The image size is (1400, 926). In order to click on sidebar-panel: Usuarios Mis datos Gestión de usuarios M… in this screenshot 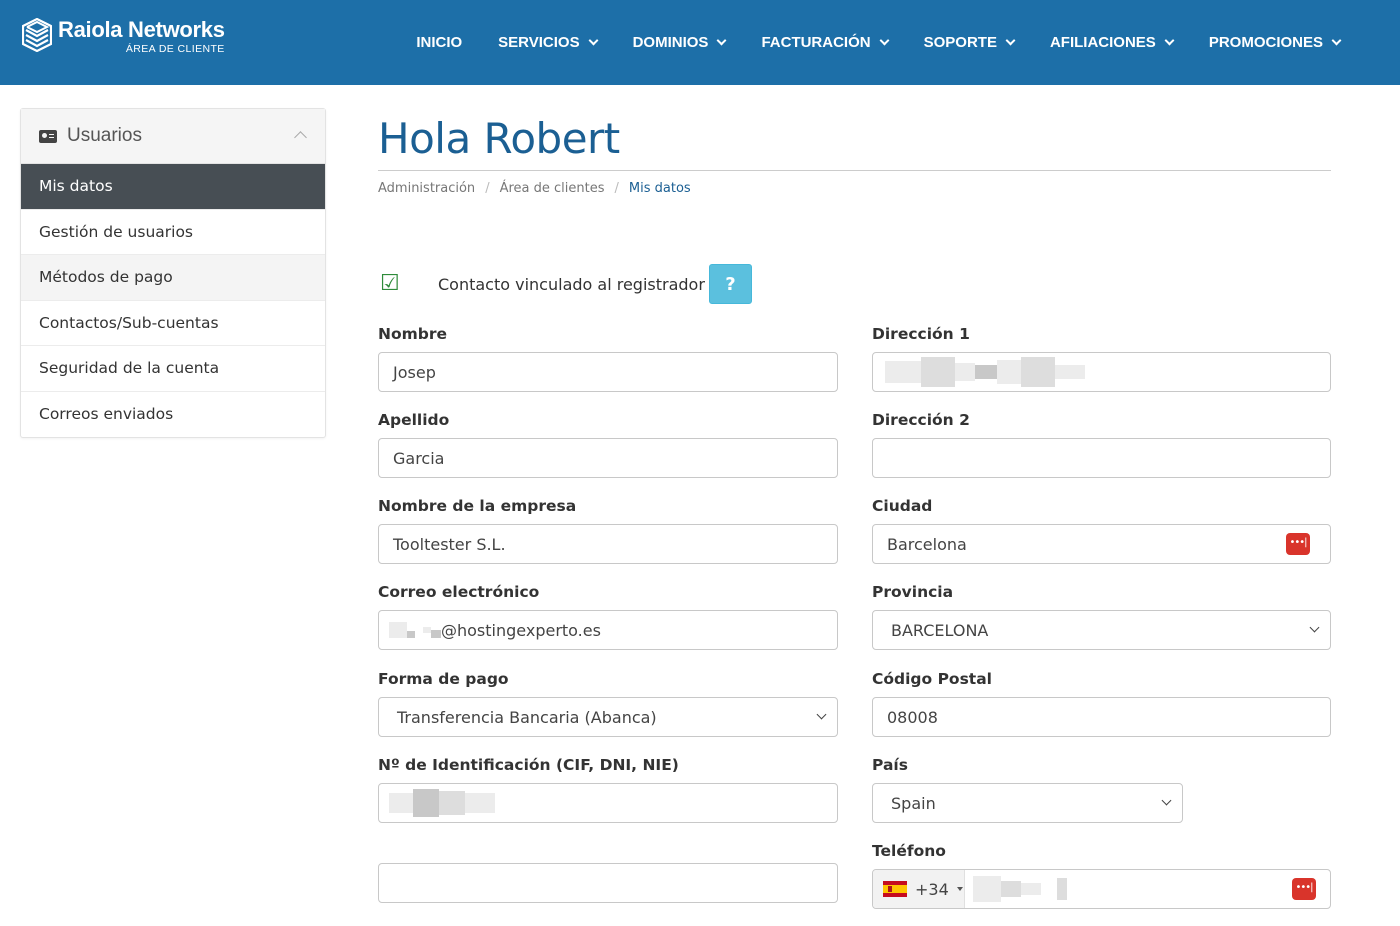, I will do `click(173, 273)`.